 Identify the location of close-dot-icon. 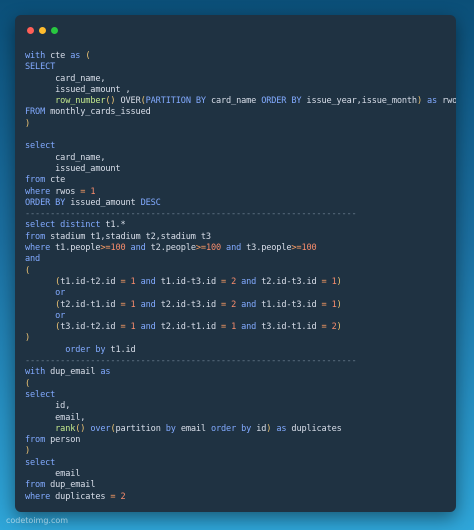
(30, 30).